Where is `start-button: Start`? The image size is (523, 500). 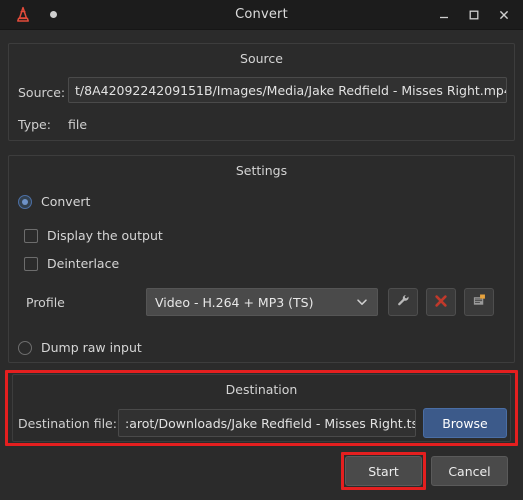 start-button: Start is located at coordinates (383, 471).